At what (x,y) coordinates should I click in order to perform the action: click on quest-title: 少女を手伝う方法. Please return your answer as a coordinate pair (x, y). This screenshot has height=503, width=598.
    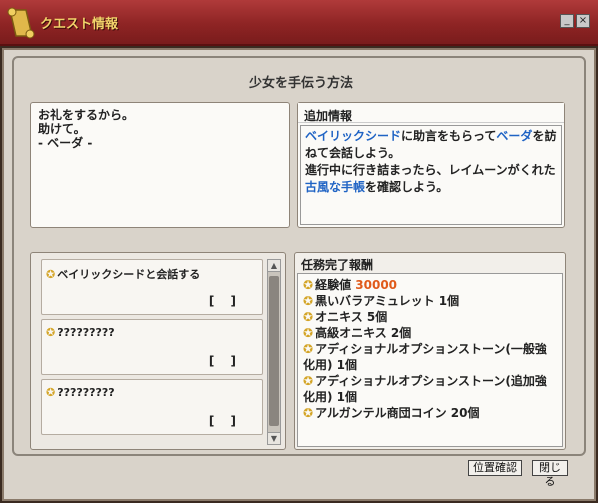
    Looking at the image, I should click on (300, 83).